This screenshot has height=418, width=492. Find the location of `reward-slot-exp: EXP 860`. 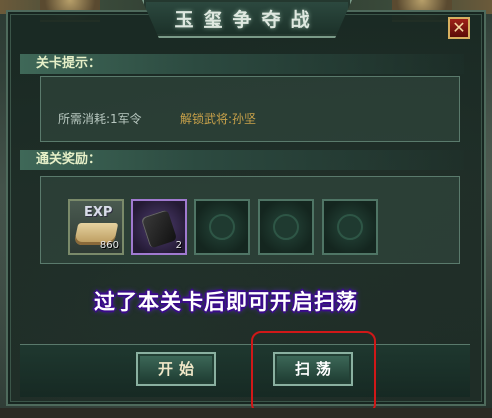

reward-slot-exp: EXP 860 is located at coordinates (96, 227).